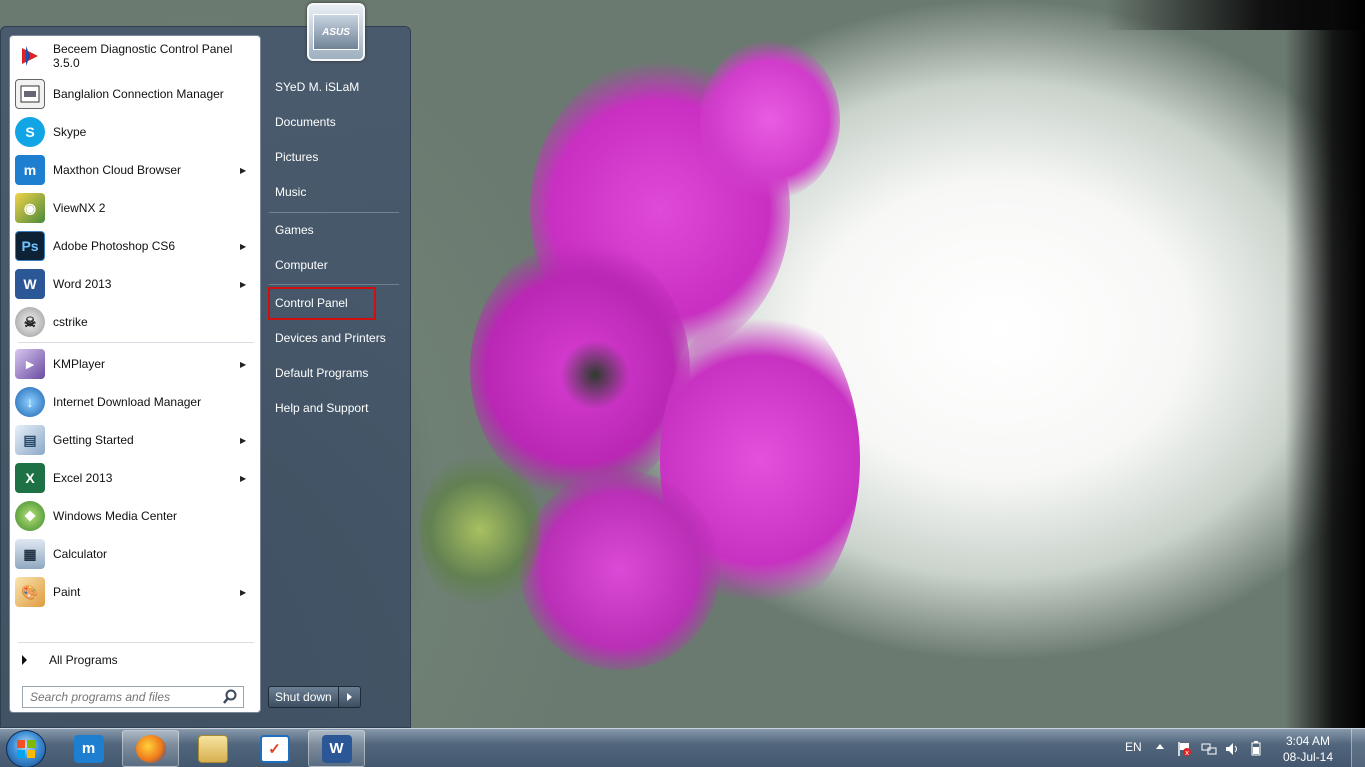  What do you see at coordinates (115, 516) in the screenshot?
I see `program-label: Windows Media Center` at bounding box center [115, 516].